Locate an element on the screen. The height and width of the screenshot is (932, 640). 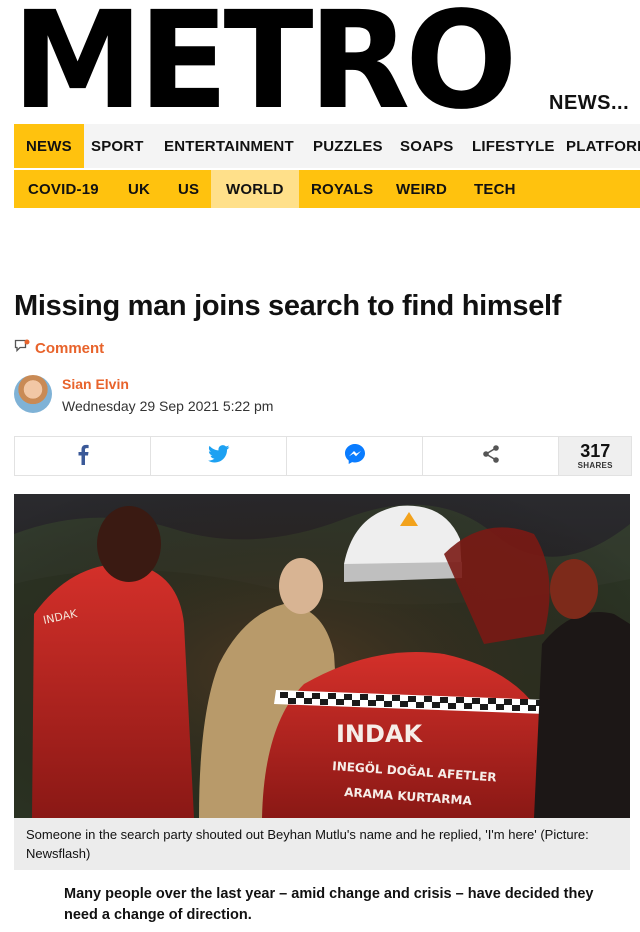
generic-share-button is located at coordinates (491, 456).